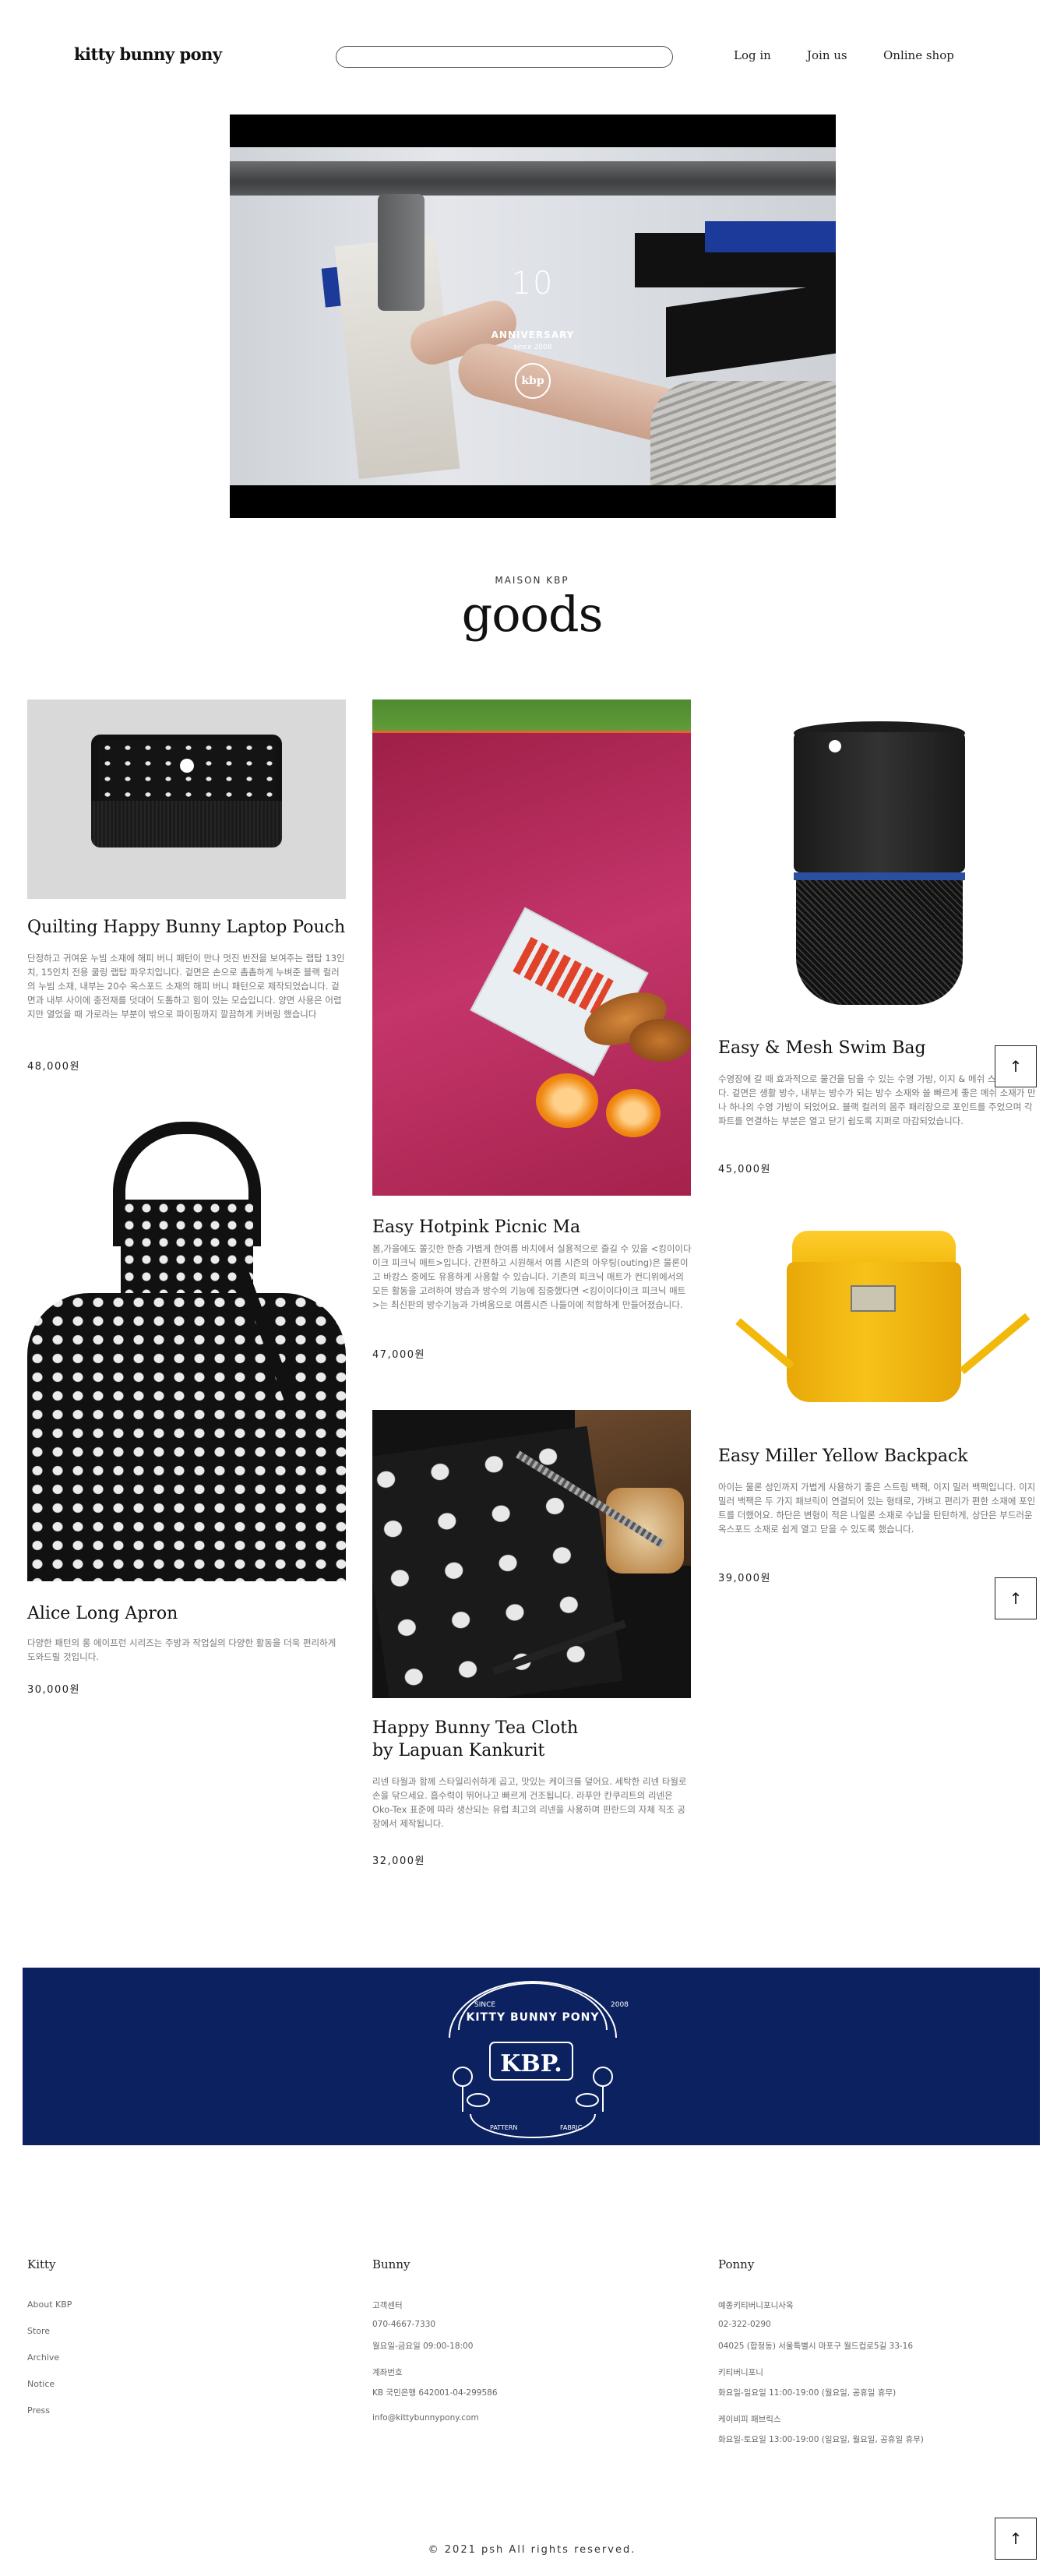 The width and height of the screenshot is (1064, 2576). I want to click on nav-online-shop: Online shop, so click(918, 55).